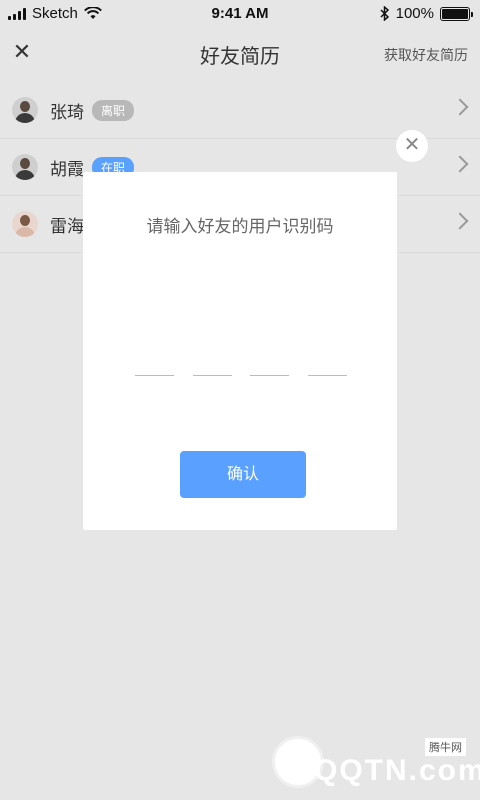 Image resolution: width=480 pixels, height=800 pixels. Describe the element at coordinates (240, 226) in the screenshot. I see `dialog-title: 请输入好友的用户识别码` at that location.